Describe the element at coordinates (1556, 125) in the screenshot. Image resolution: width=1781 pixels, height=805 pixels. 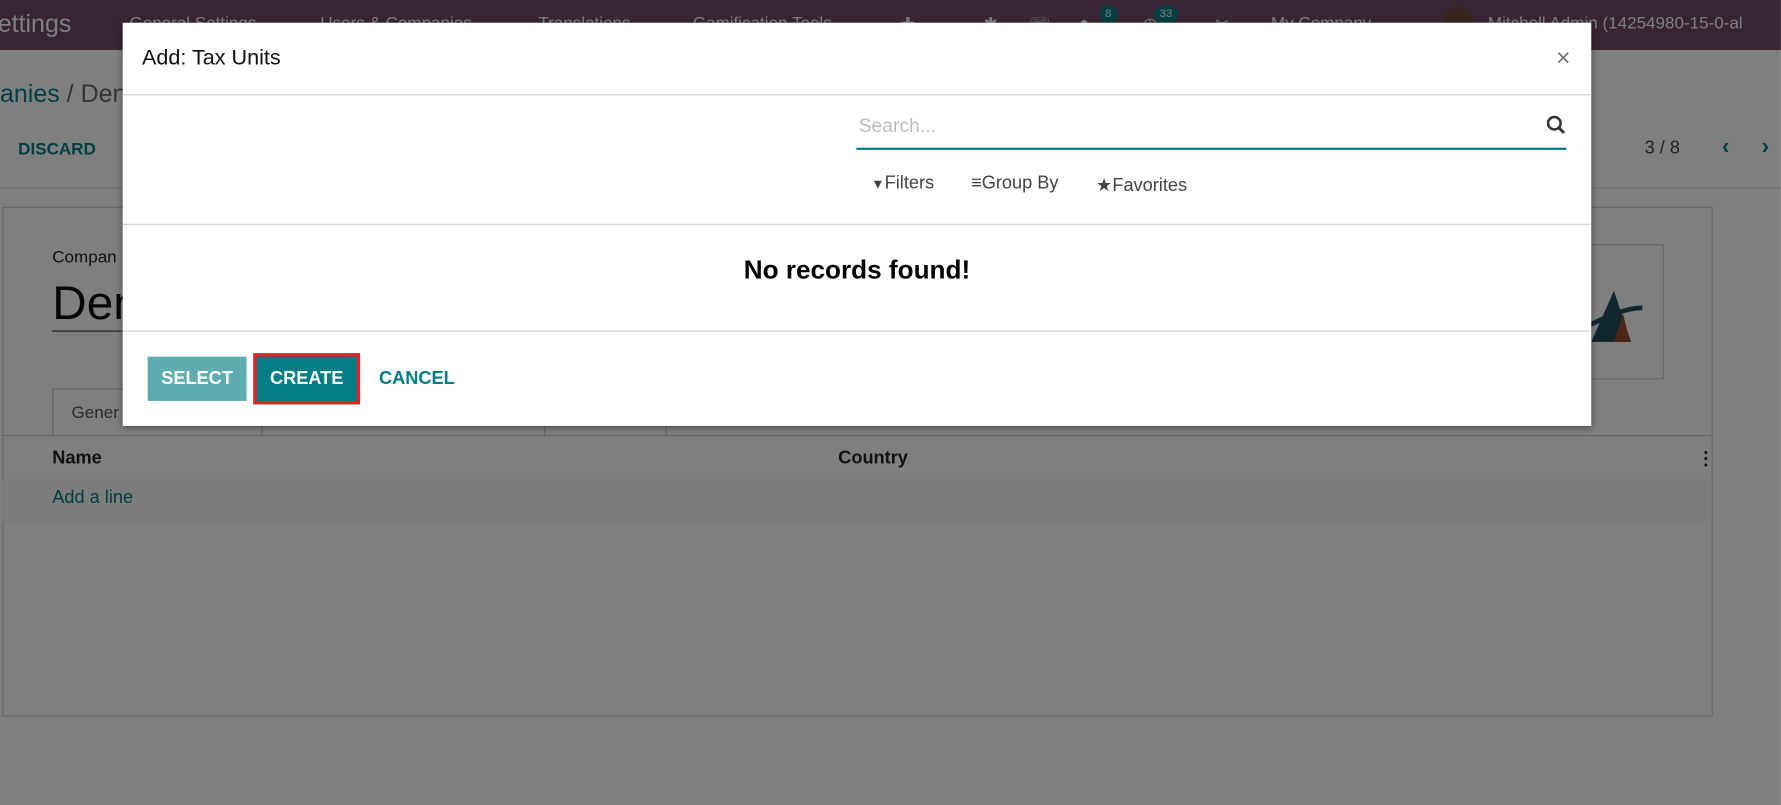
I see `search-icon` at that location.